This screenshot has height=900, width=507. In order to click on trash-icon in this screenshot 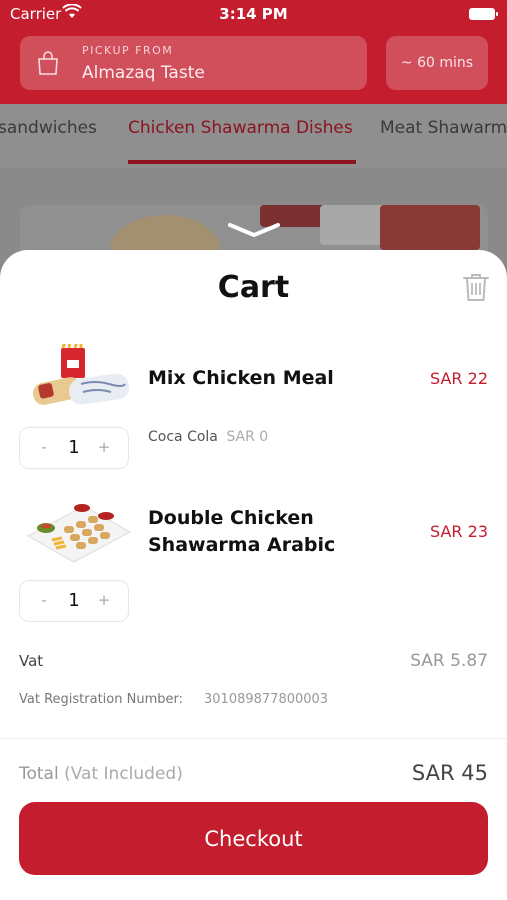, I will do `click(476, 287)`.